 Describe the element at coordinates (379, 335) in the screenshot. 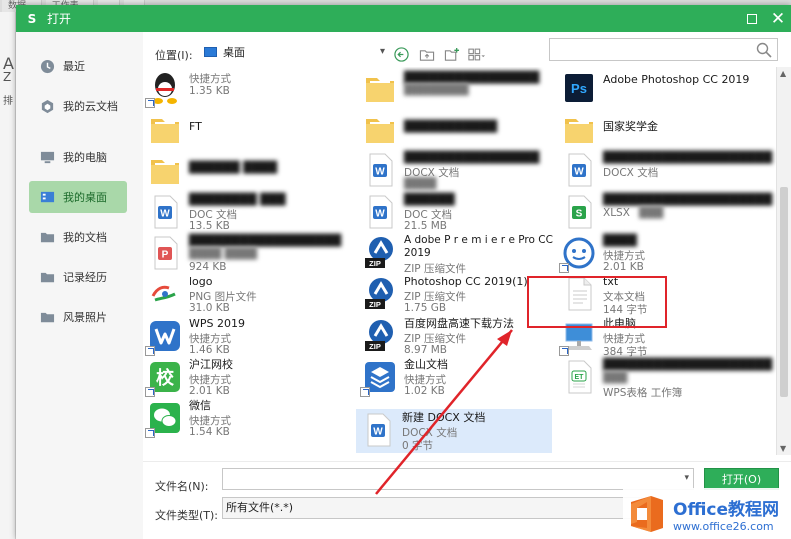

I see `zip-icon: ZIP` at that location.